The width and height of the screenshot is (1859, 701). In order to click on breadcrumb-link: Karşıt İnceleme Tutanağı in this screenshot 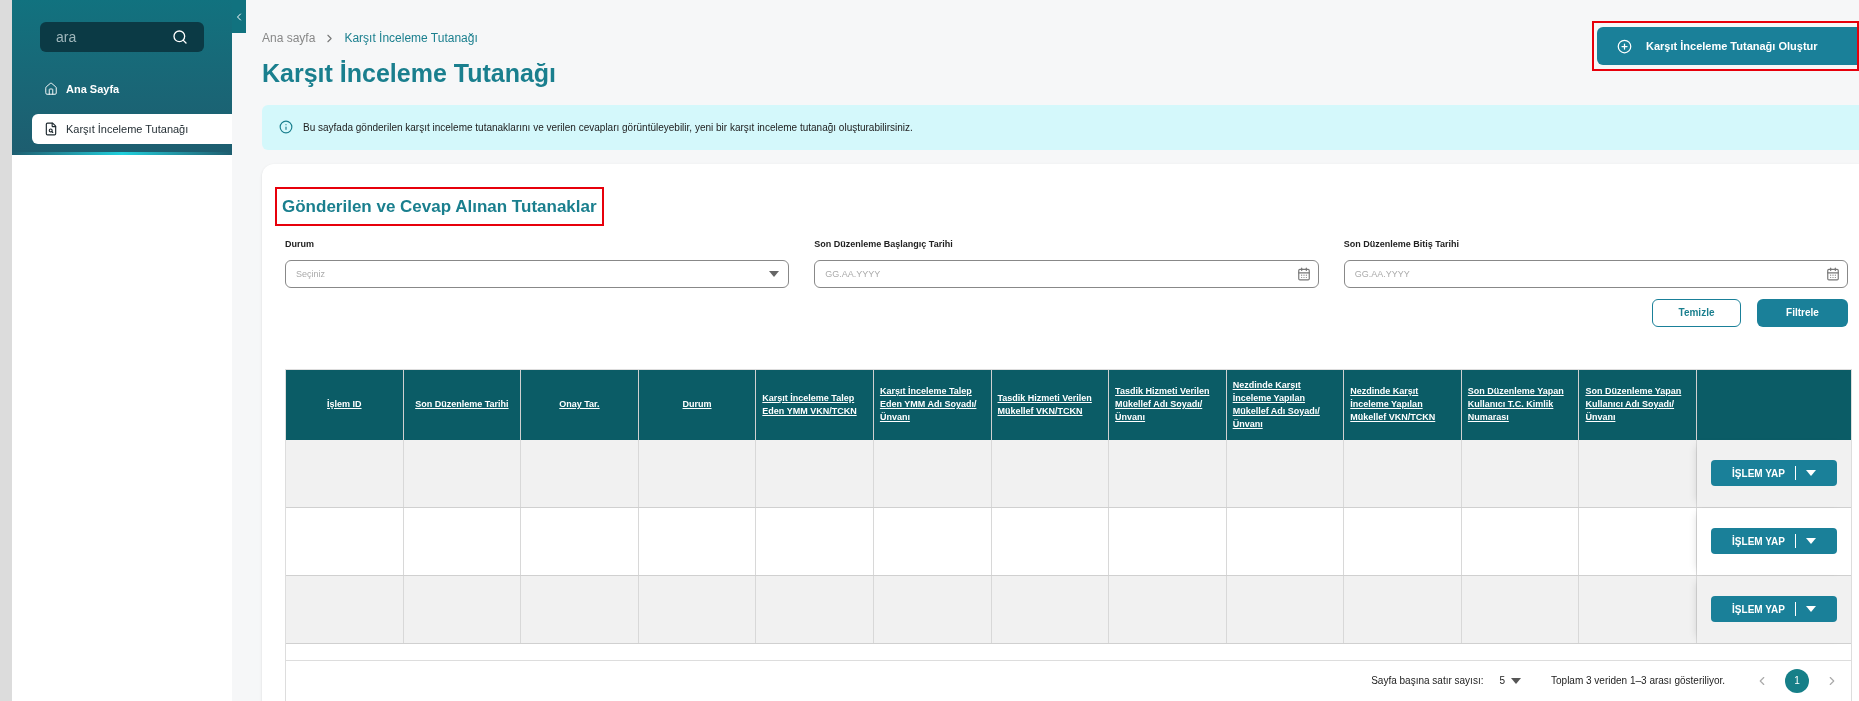, I will do `click(411, 38)`.